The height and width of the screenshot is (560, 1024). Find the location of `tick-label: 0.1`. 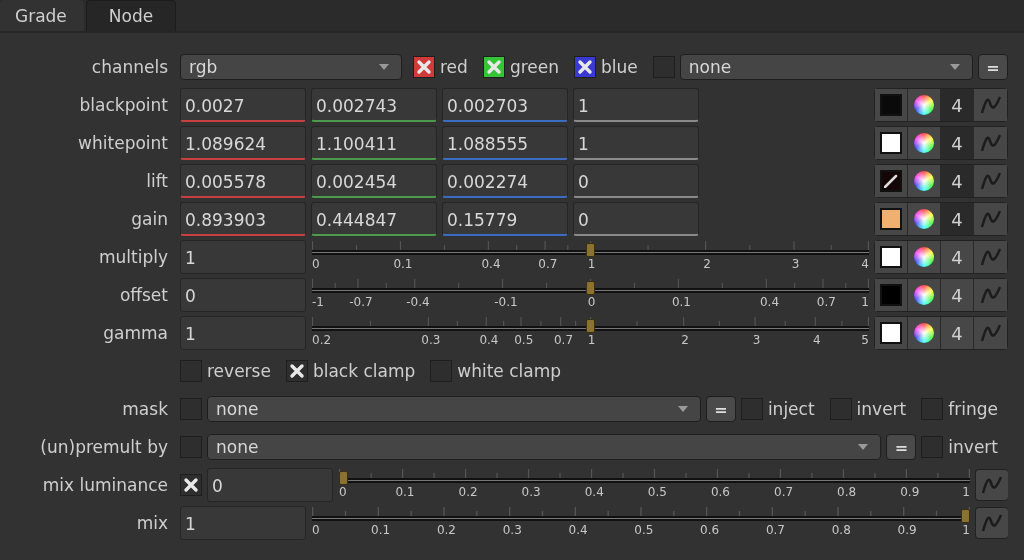

tick-label: 0.1 is located at coordinates (381, 530).